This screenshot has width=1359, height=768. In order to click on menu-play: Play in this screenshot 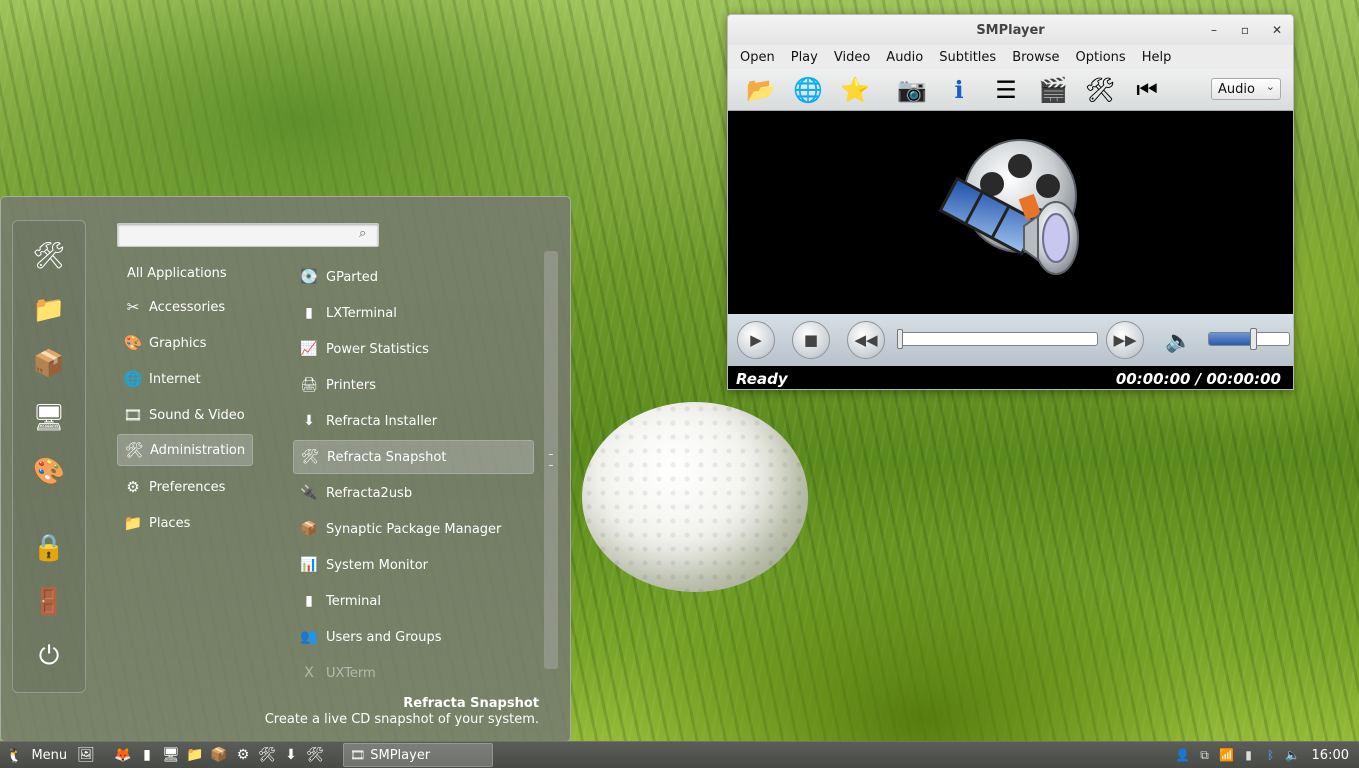, I will do `click(812, 57)`.